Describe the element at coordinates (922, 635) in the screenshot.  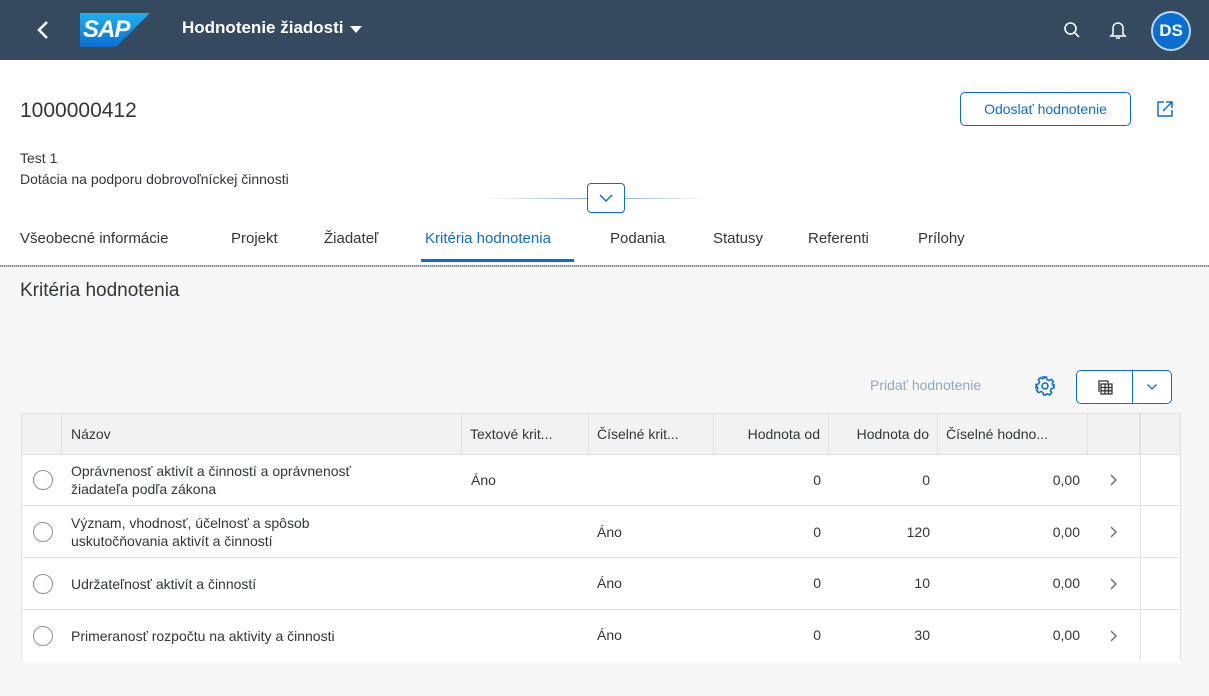
I see `row-hodnota-do: 30` at that location.